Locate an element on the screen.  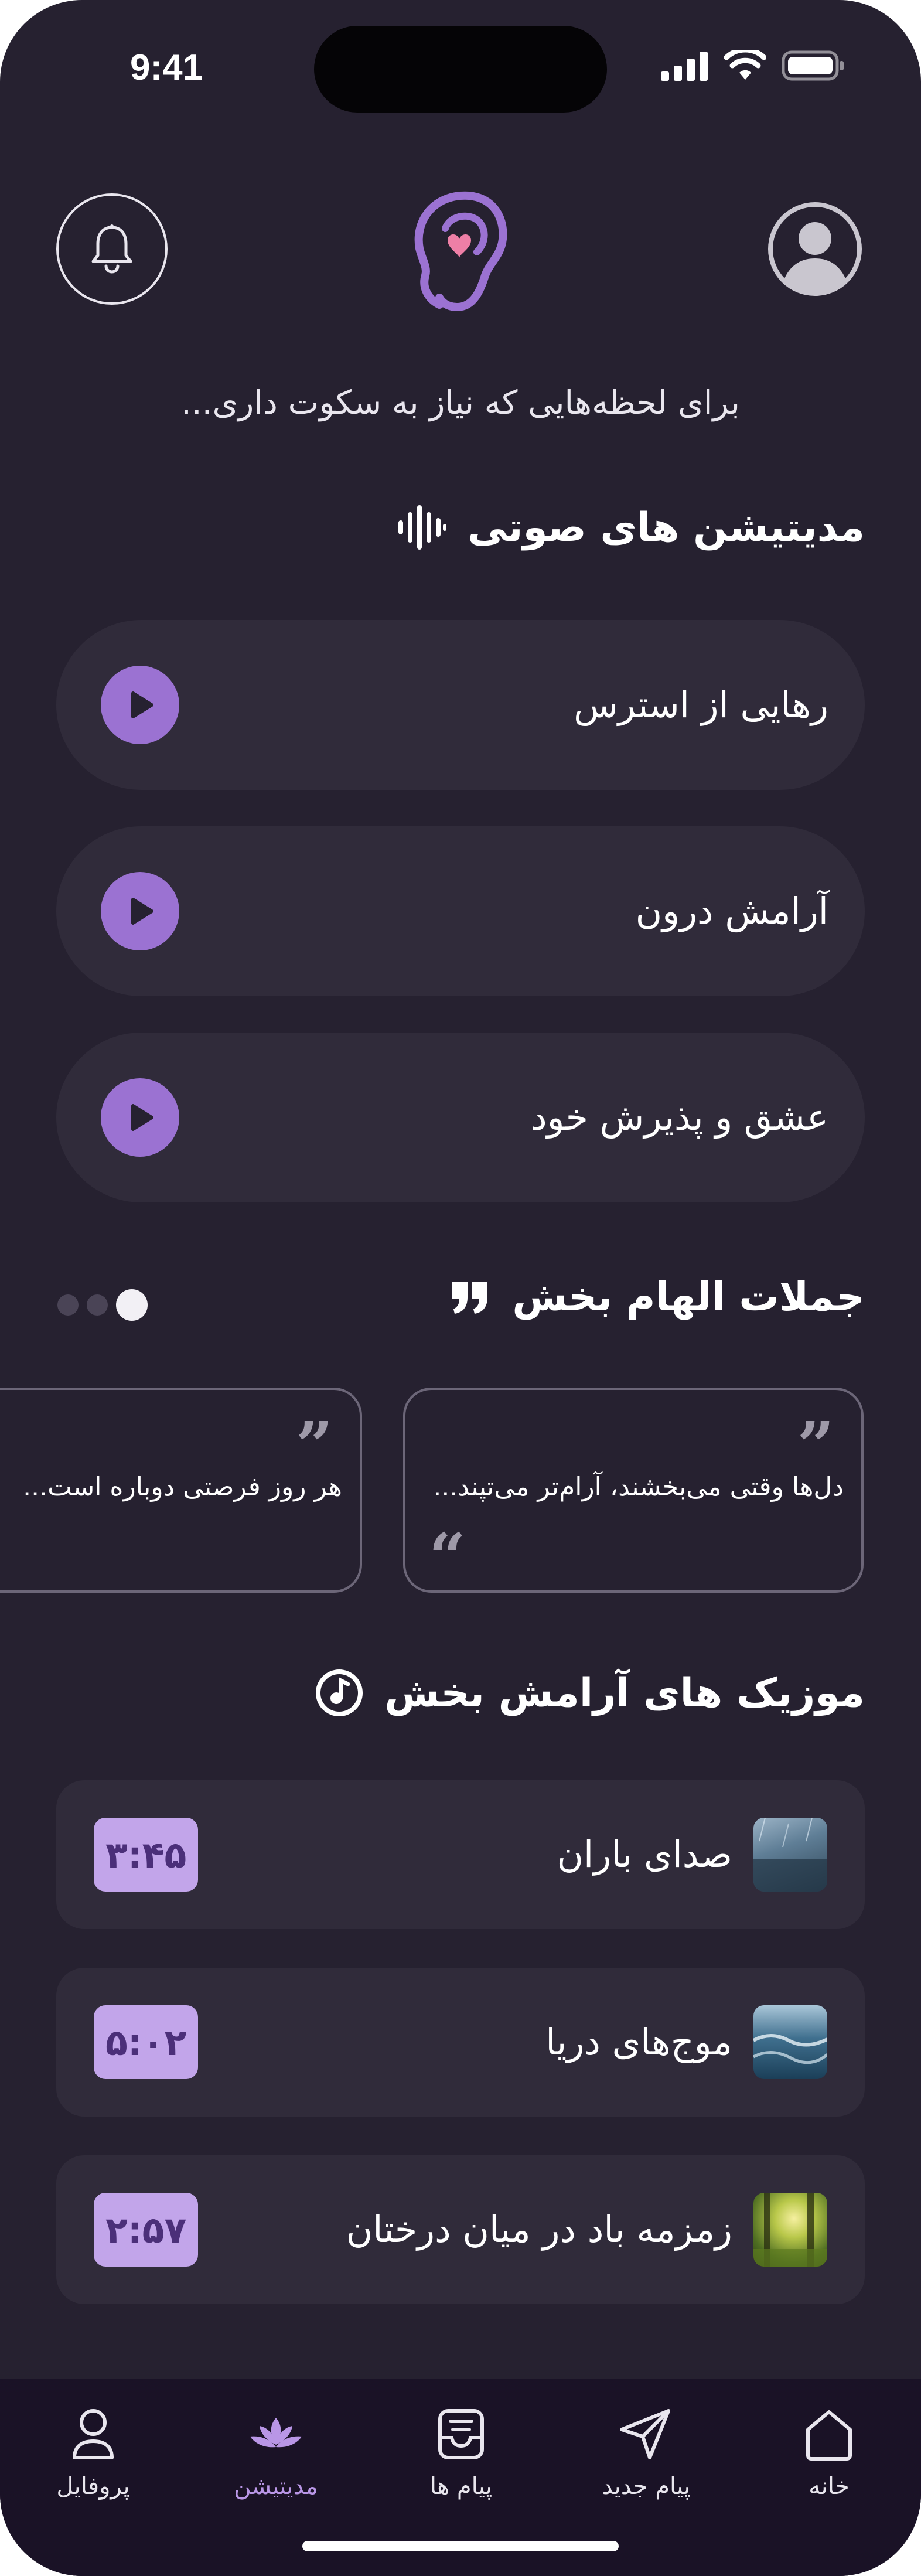
nav-label: پیام ها is located at coordinates (461, 2486).